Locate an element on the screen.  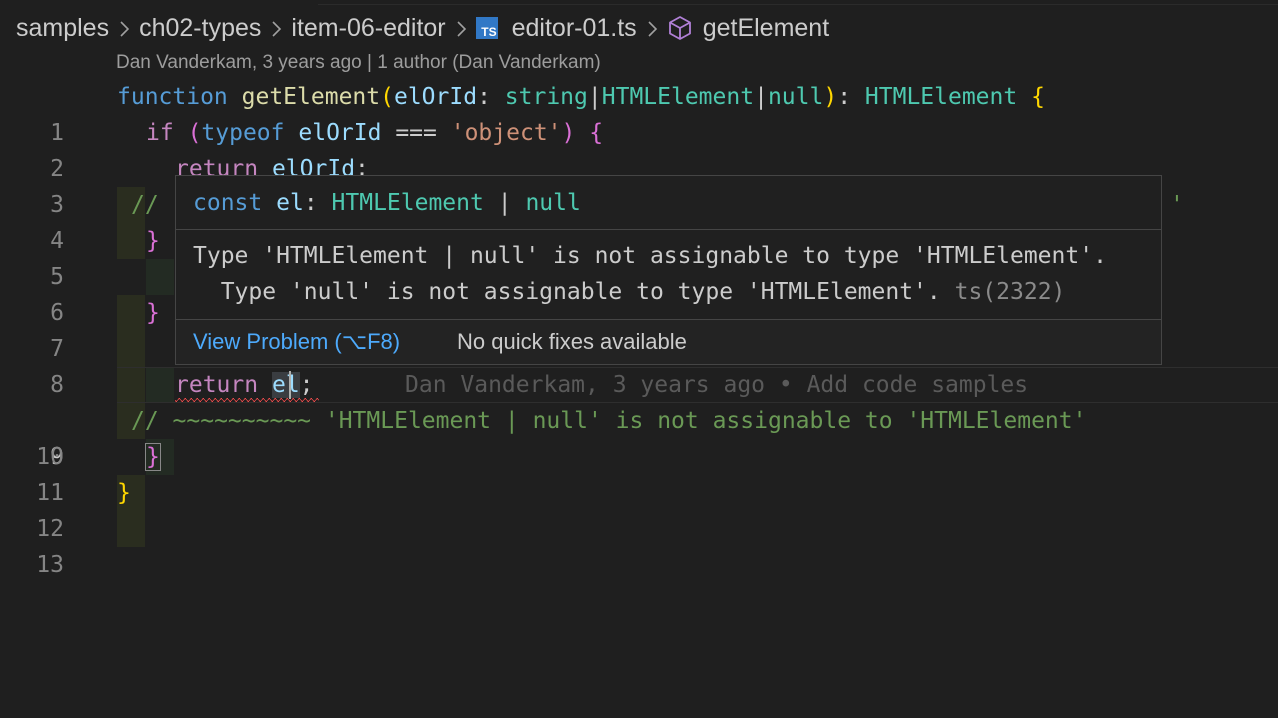
token: ' is located at coordinates (1177, 205).